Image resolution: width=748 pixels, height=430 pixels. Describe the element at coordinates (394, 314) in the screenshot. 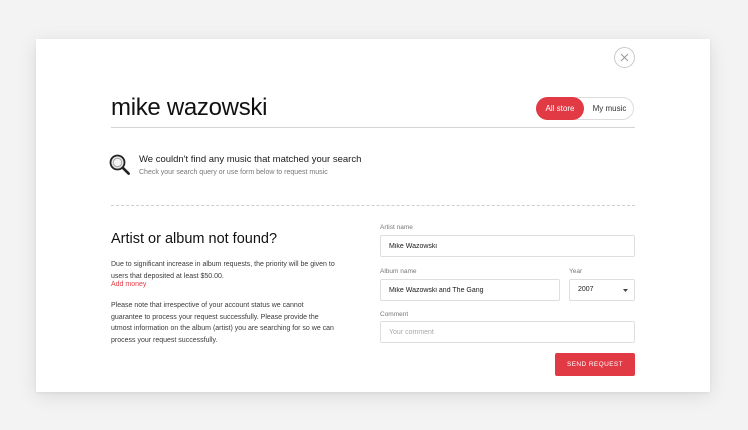

I see `comment-label: Comment` at that location.